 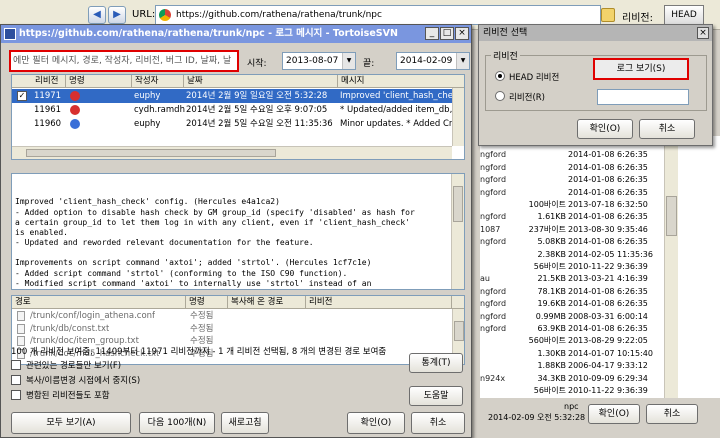 I want to click on list-item: ngford 1.61KB 2014-01-08 6:26:35, so click(x=572, y=217).